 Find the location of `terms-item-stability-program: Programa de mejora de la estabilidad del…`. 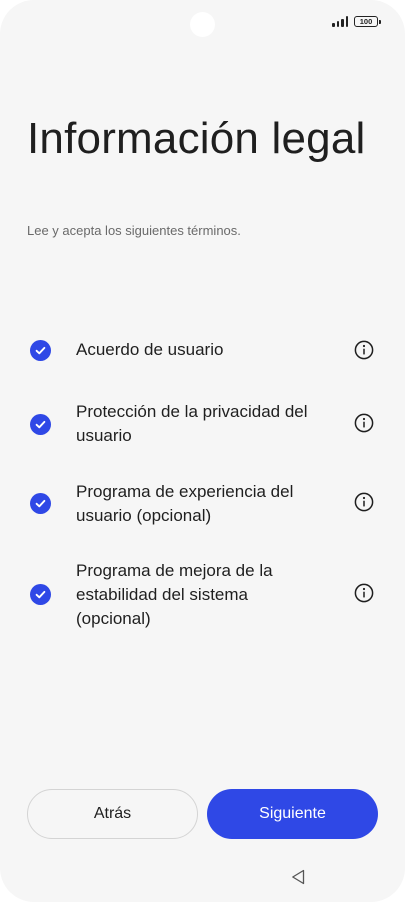

terms-item-stability-program: Programa de mejora de la estabilidad del… is located at coordinates (202, 595).